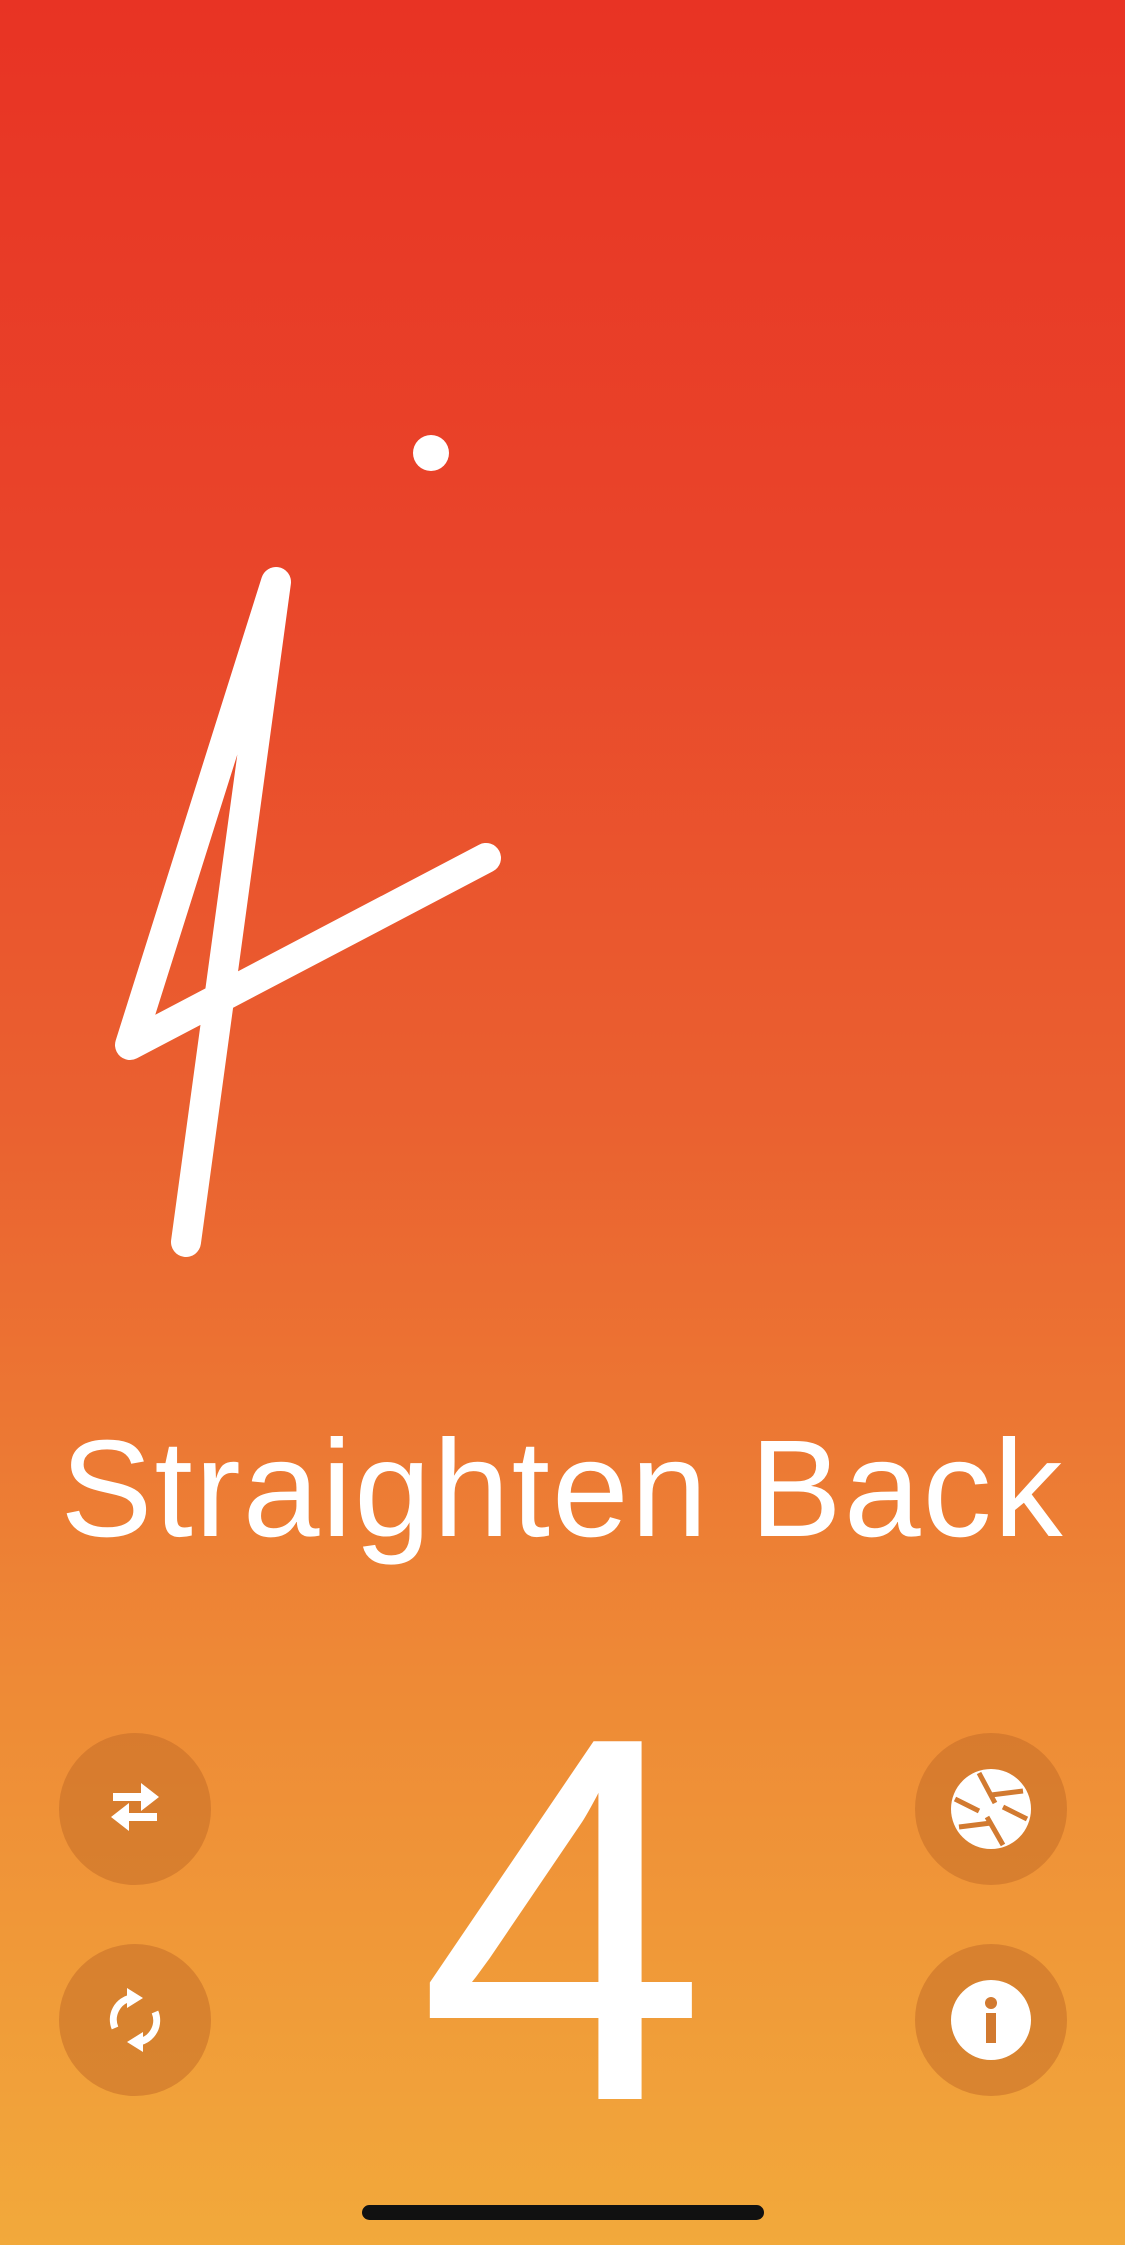  I want to click on refresh-button, so click(135, 2020).